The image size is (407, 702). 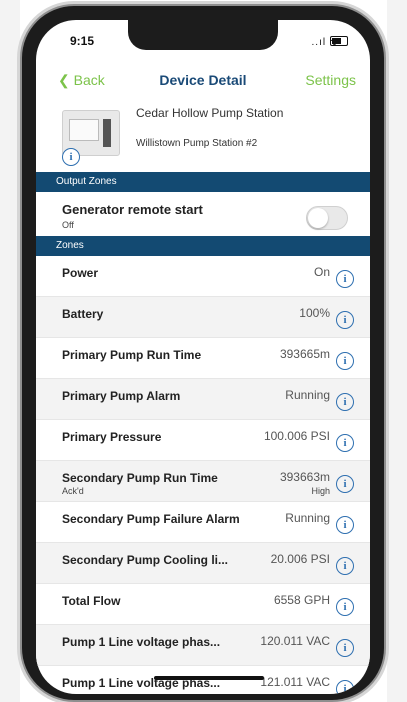 I want to click on zone-value: 6558 GPH, so click(x=301, y=600).